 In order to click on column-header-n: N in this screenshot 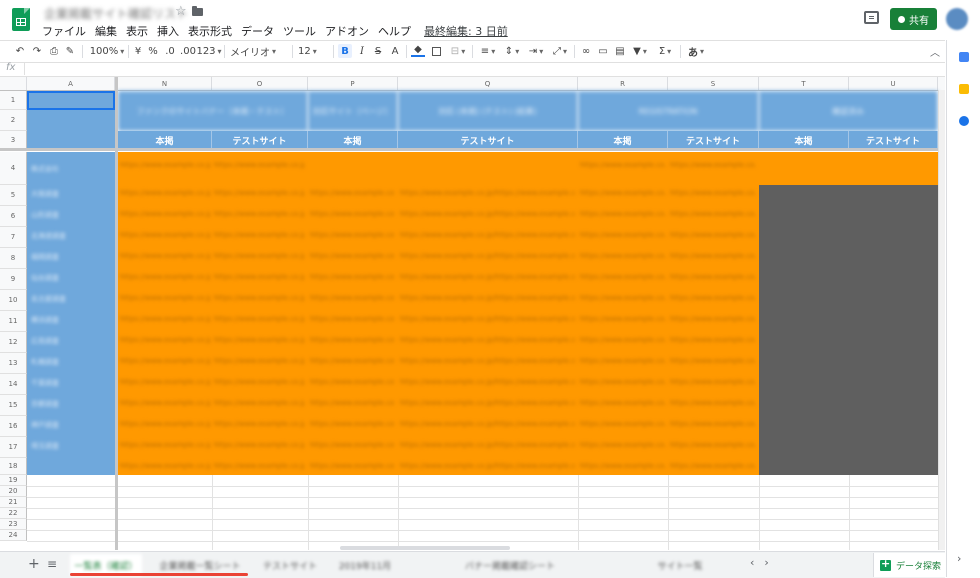, I will do `click(165, 83)`.